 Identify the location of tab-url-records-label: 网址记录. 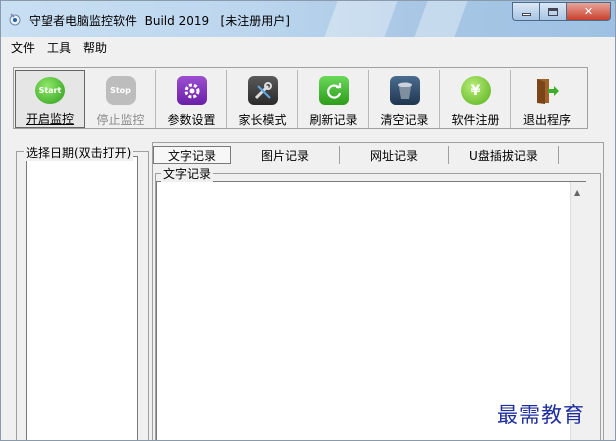
(394, 155).